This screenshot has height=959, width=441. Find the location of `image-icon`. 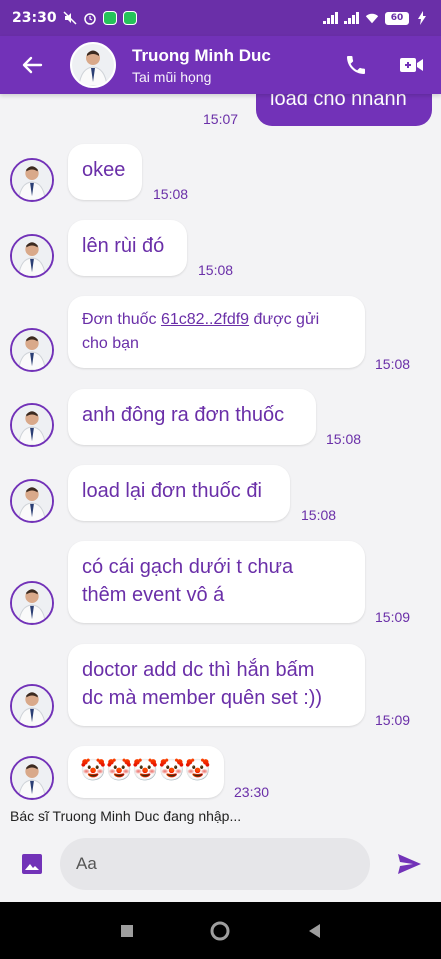

image-icon is located at coordinates (32, 864).